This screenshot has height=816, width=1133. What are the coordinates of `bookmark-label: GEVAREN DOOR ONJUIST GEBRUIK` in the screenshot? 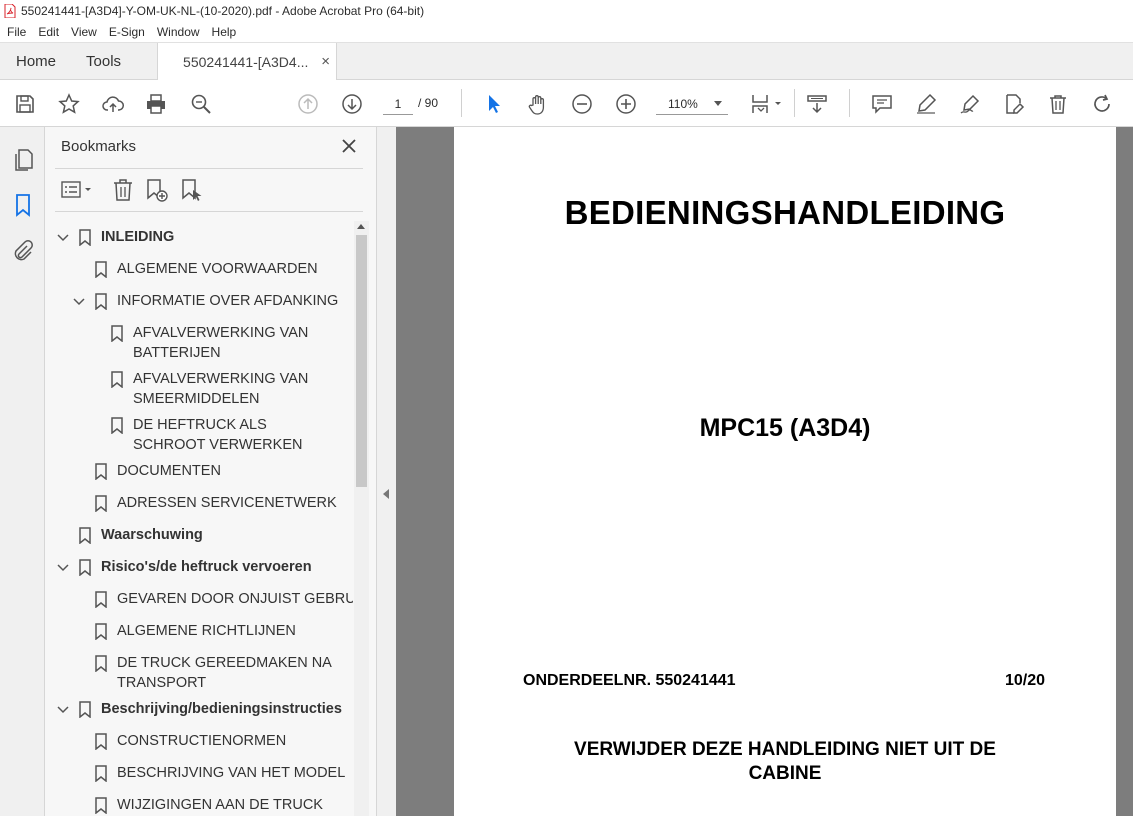 It's located at (235, 599).